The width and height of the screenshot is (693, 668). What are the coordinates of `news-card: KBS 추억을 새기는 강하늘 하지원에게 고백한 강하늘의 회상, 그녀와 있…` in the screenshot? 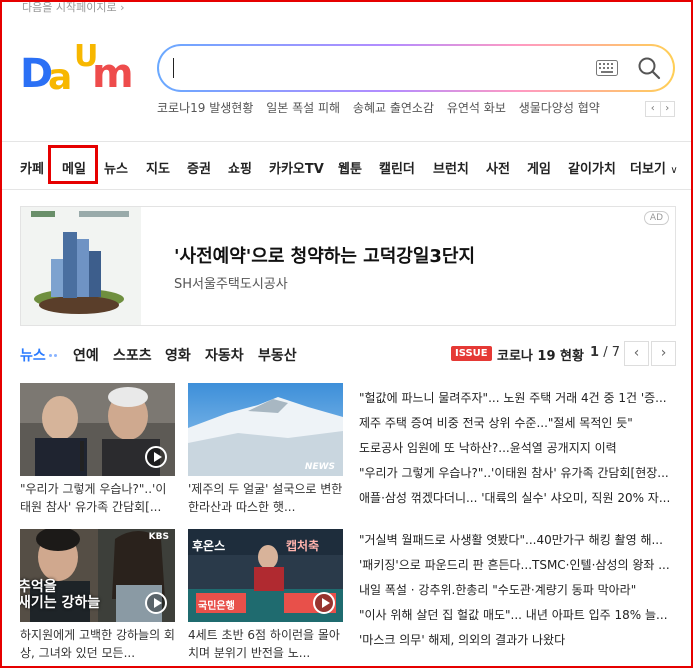 It's located at (97, 595).